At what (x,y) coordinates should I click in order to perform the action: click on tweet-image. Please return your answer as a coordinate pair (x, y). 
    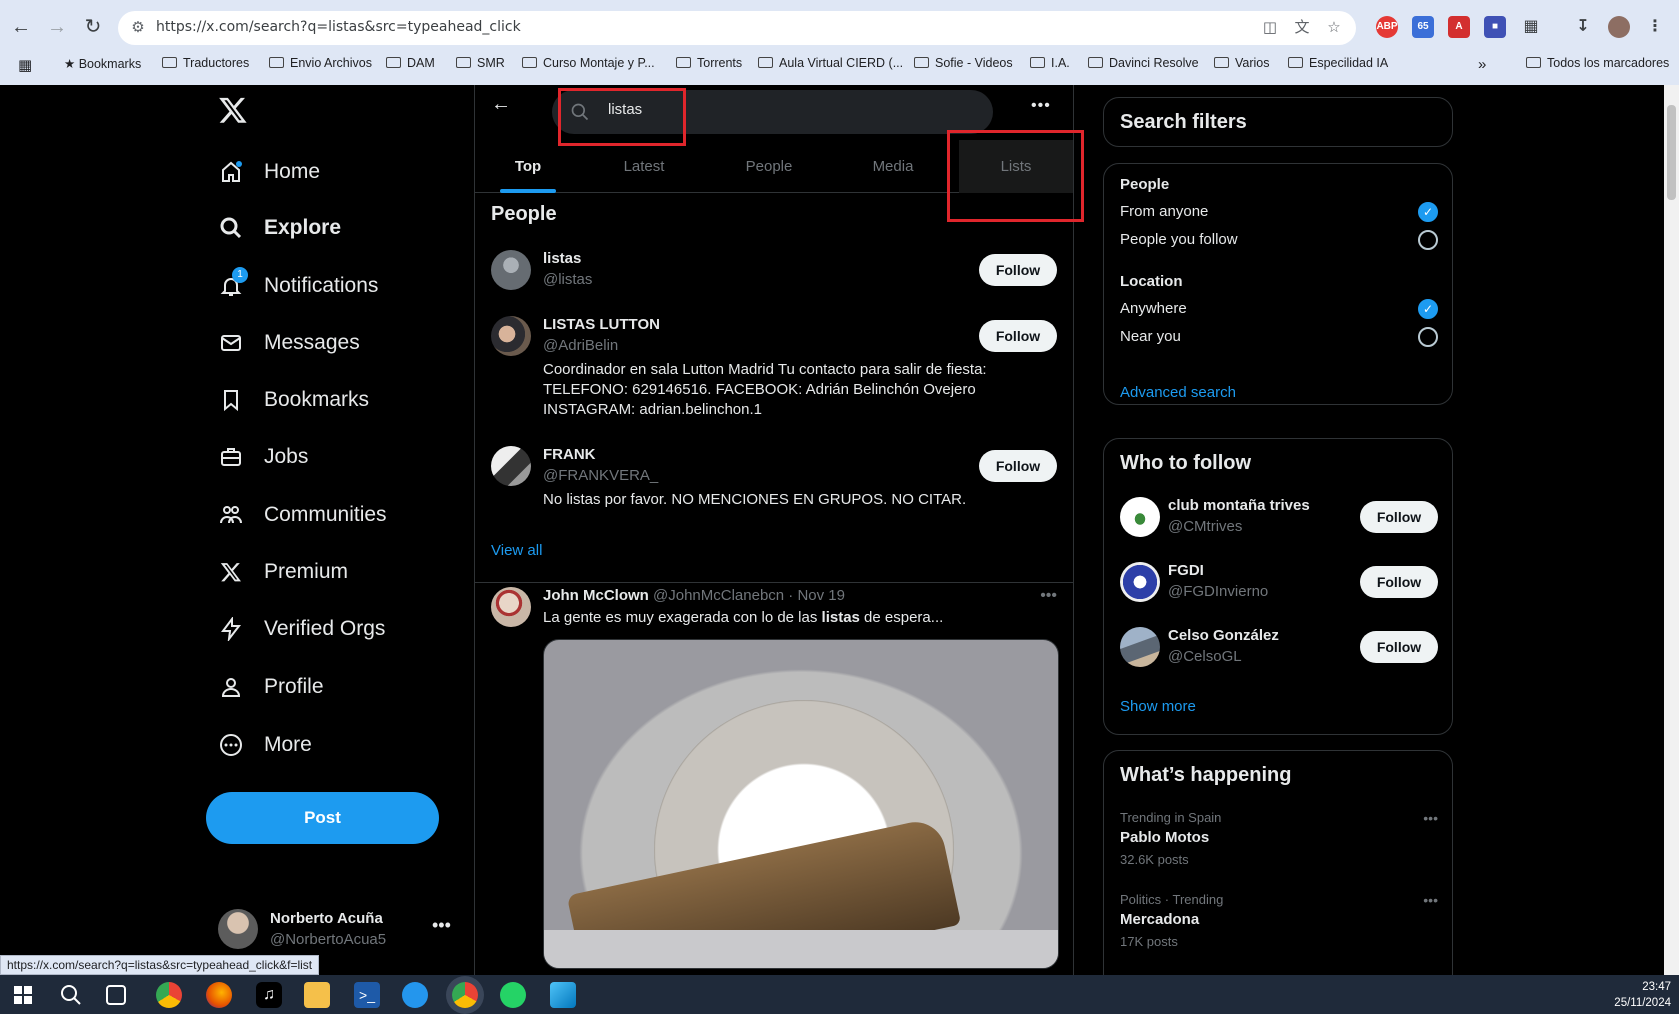
    Looking at the image, I should click on (801, 804).